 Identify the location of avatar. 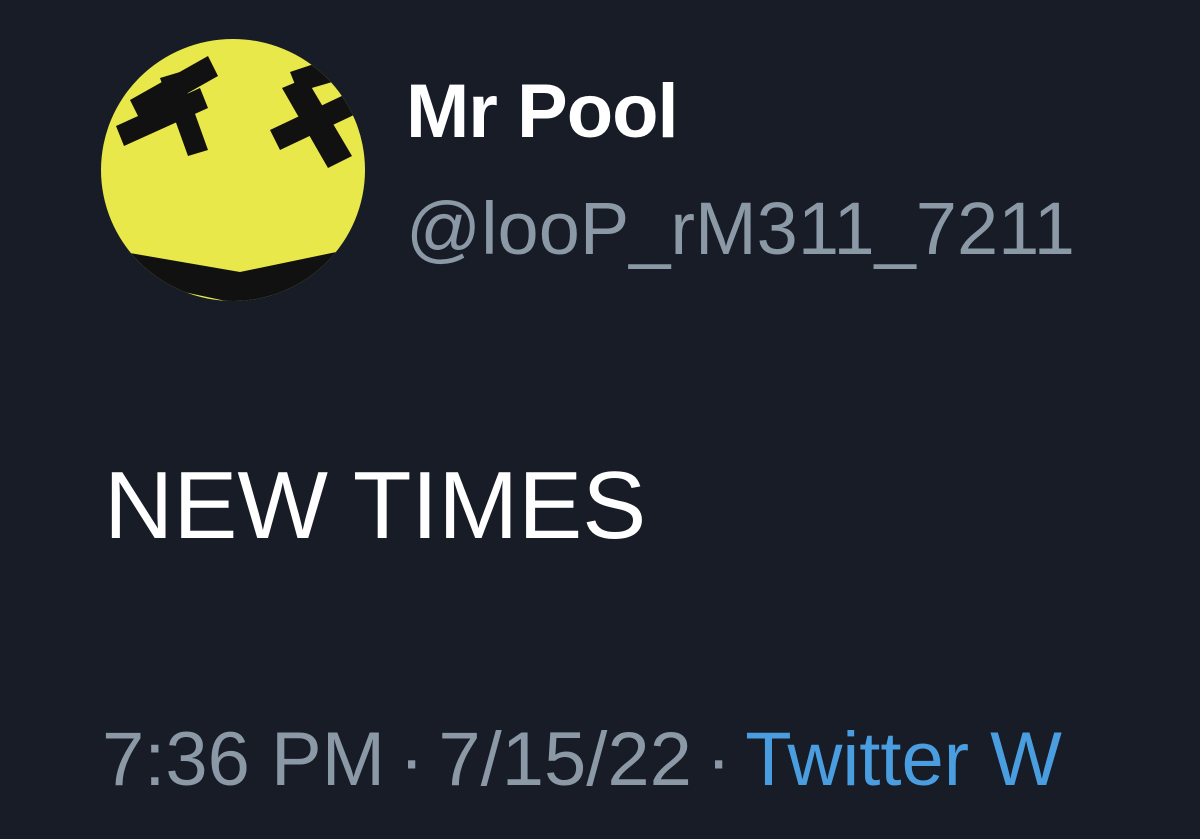
(233, 170).